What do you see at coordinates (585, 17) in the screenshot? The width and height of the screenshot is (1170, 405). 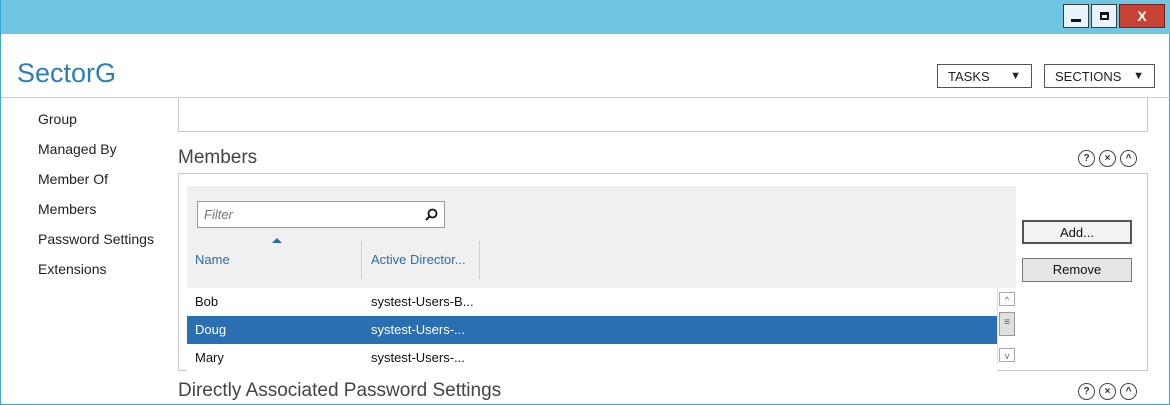 I see `title-bar: X` at bounding box center [585, 17].